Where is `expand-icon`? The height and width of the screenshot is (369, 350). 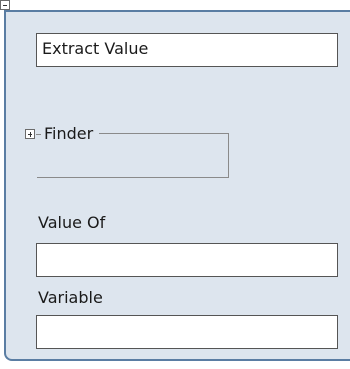 expand-icon is located at coordinates (30, 134).